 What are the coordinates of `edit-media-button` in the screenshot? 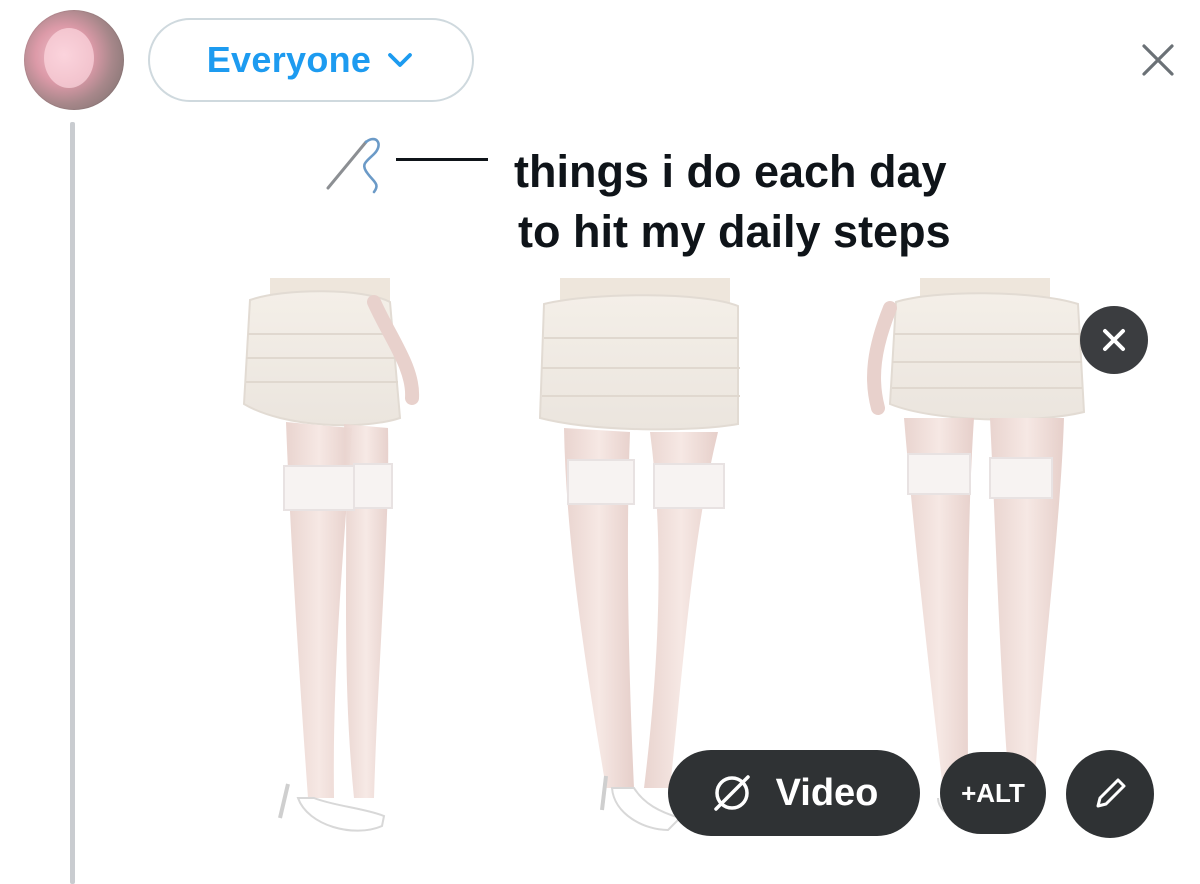 It's located at (1110, 794).